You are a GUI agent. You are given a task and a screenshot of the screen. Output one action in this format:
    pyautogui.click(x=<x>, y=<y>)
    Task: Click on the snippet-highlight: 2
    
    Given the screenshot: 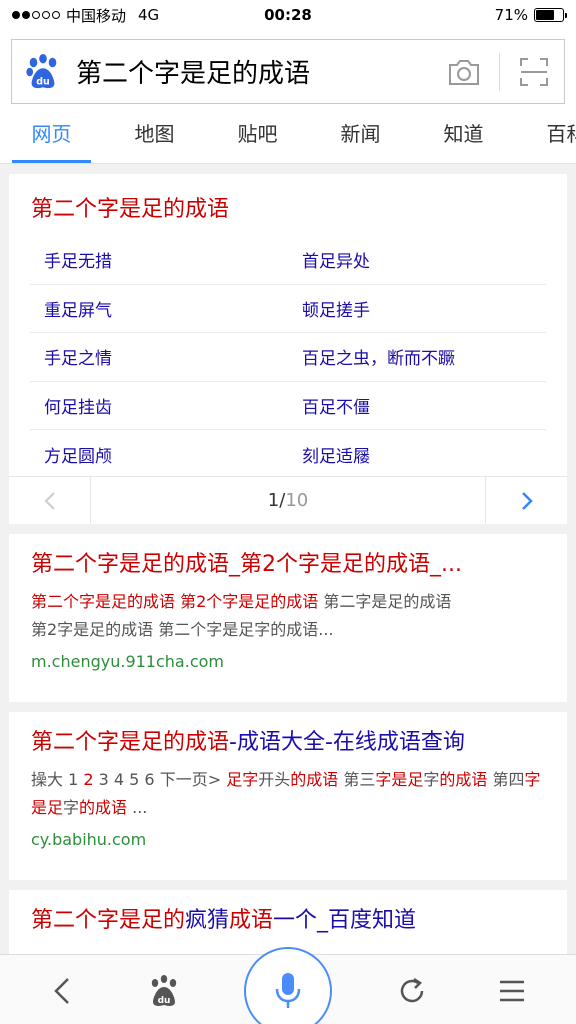 What is the action you would take?
    pyautogui.click(x=88, y=779)
    